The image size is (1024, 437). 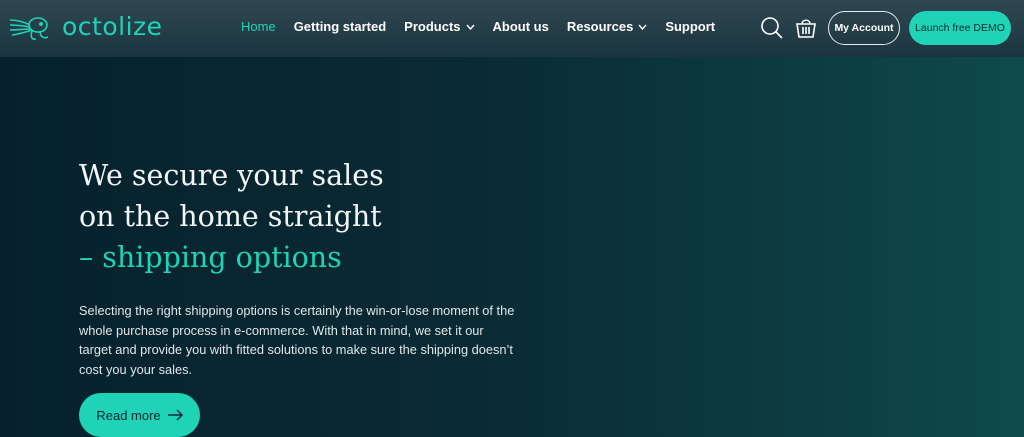 What do you see at coordinates (29, 28) in the screenshot?
I see `octopus-logo-icon` at bounding box center [29, 28].